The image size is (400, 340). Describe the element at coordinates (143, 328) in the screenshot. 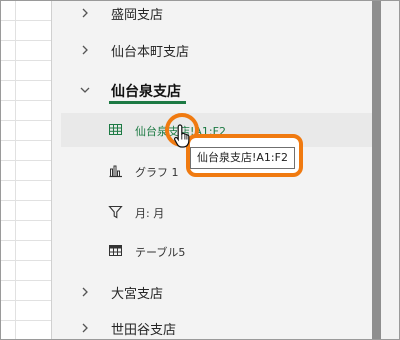

I see `nav-item-setagaya: 世田谷支店` at that location.